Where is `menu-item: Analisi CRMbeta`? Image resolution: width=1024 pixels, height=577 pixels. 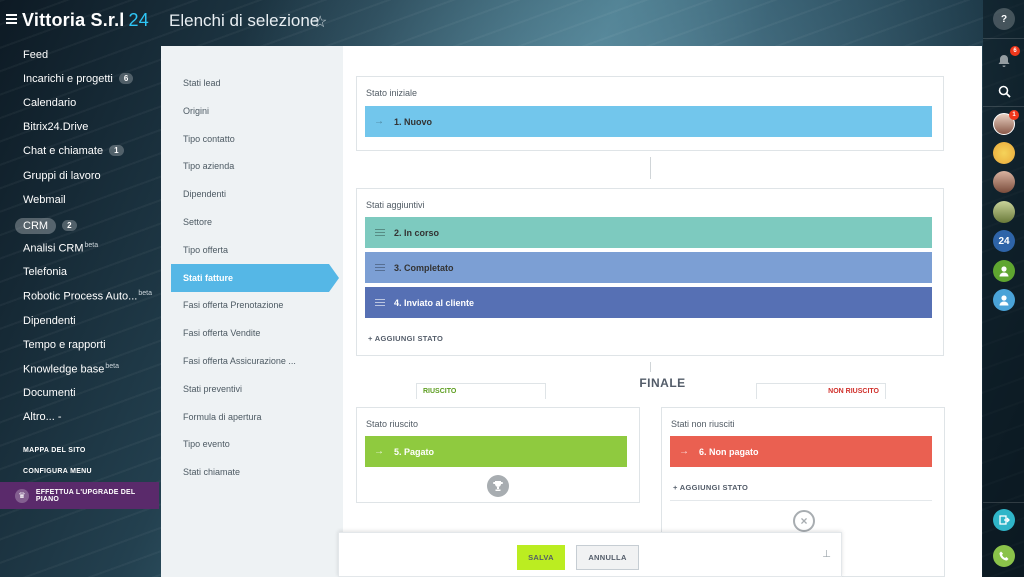
menu-item: Analisi CRMbeta is located at coordinates (60, 248).